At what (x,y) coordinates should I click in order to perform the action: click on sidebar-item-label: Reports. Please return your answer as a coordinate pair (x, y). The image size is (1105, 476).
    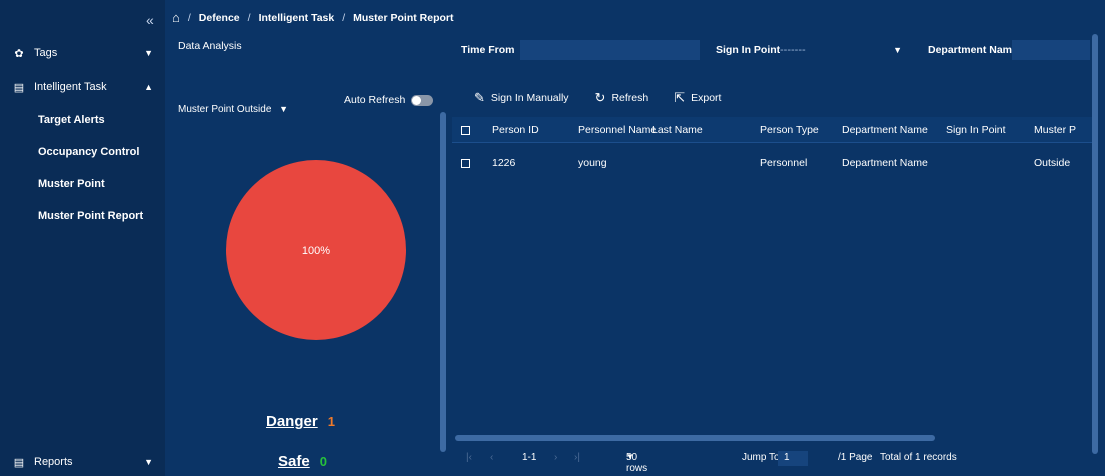
    Looking at the image, I should click on (53, 462).